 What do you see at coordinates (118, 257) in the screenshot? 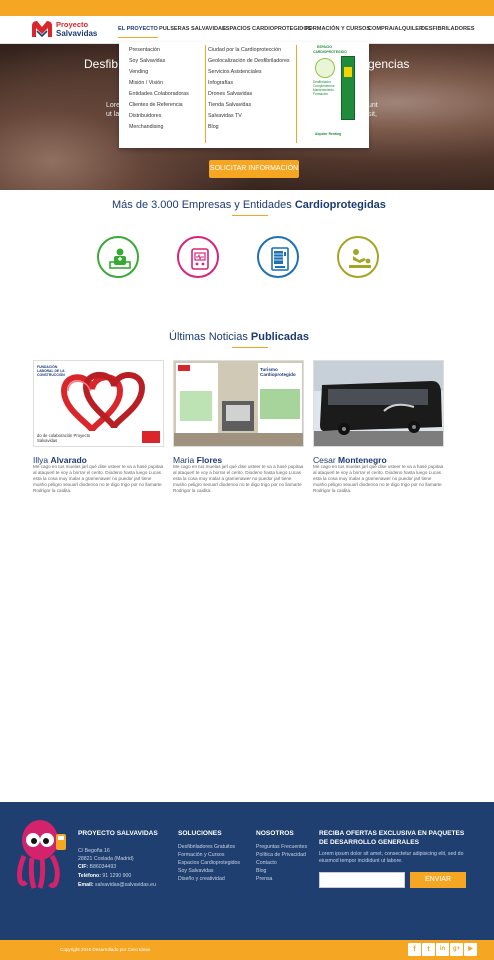
I see `first-aid-person-icon` at bounding box center [118, 257].